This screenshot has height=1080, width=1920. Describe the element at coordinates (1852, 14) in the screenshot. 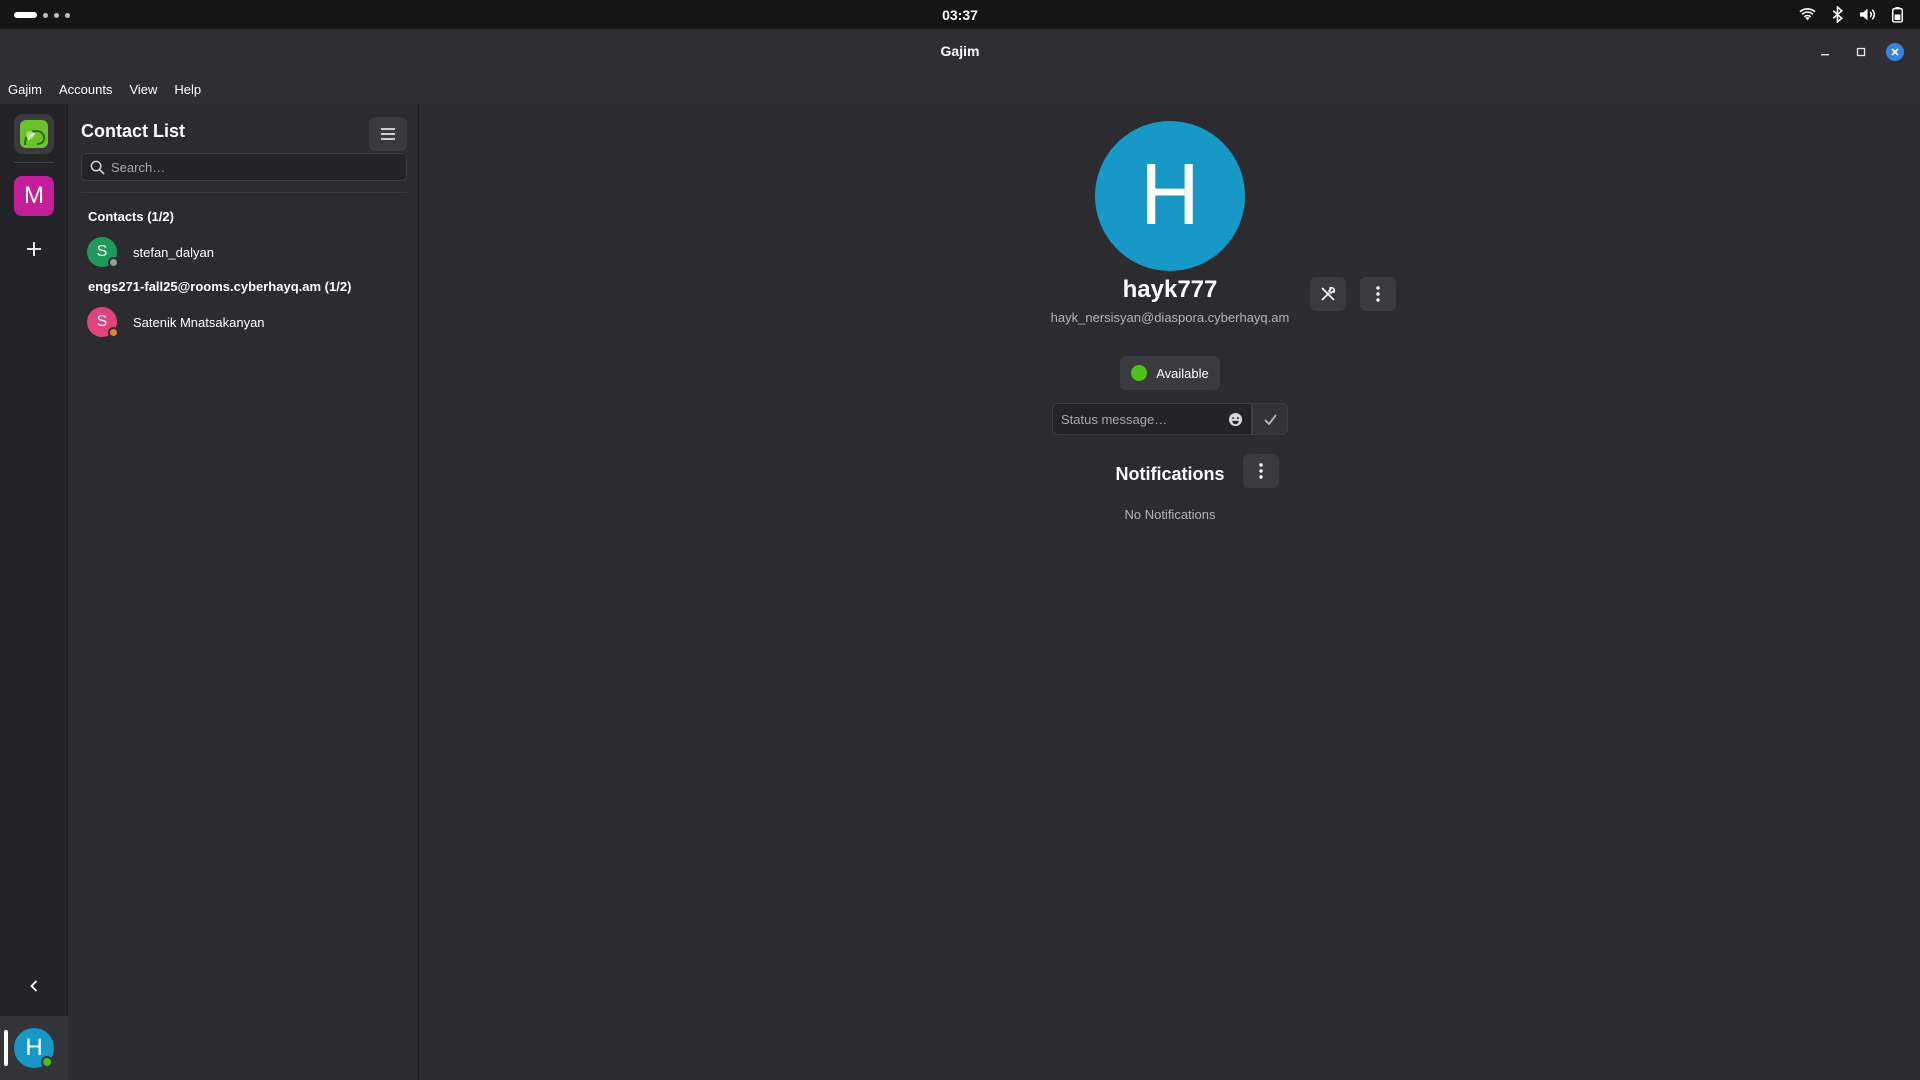

I see `system-tray` at that location.